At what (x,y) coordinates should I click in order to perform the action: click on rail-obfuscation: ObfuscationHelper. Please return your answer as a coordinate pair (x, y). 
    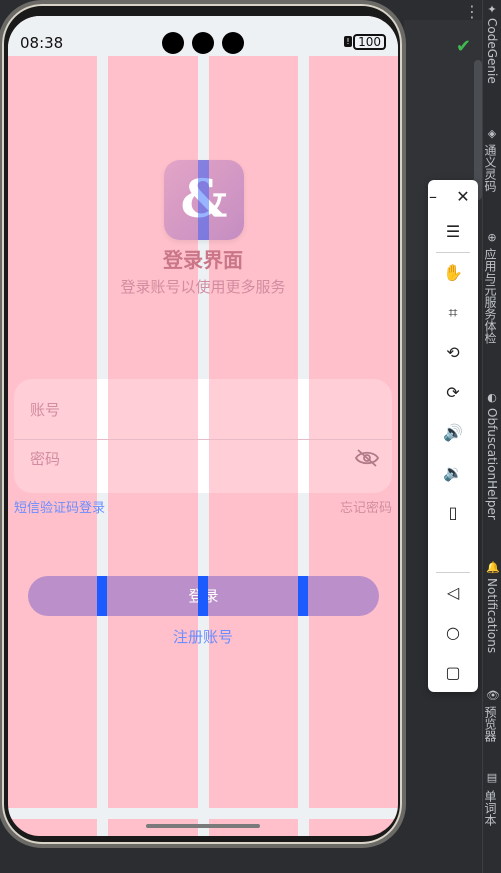
    Looking at the image, I should click on (492, 464).